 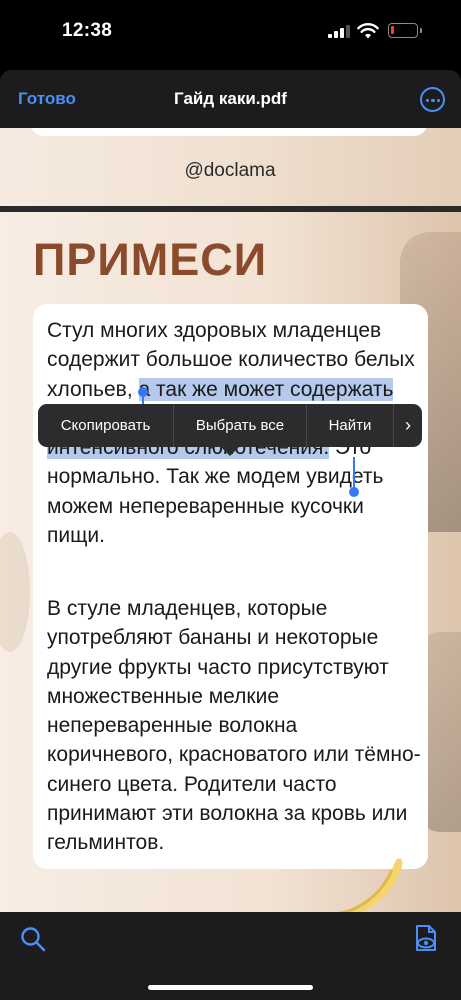 I want to click on more-ellipsis-icon, so click(x=432, y=99).